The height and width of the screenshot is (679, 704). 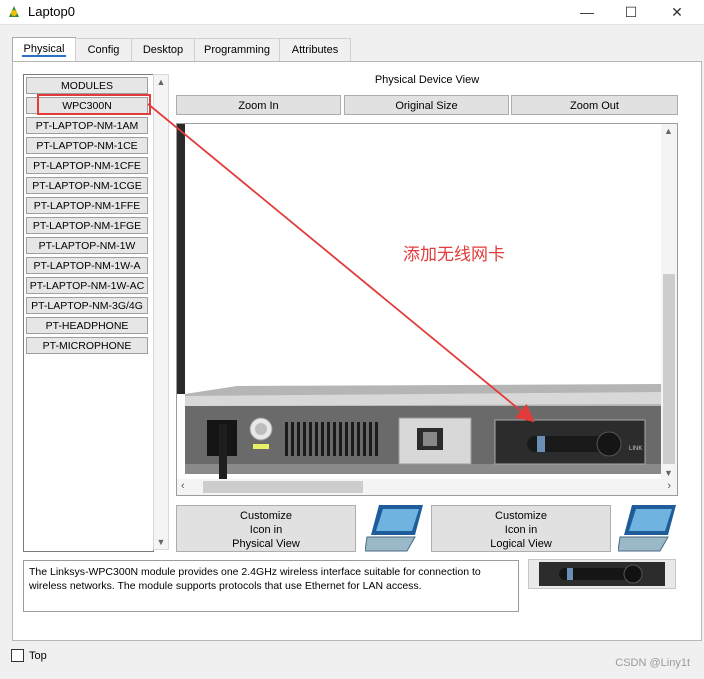 I want to click on module-item: PT-LAPTOP-NM-3G/4G, so click(x=87, y=305).